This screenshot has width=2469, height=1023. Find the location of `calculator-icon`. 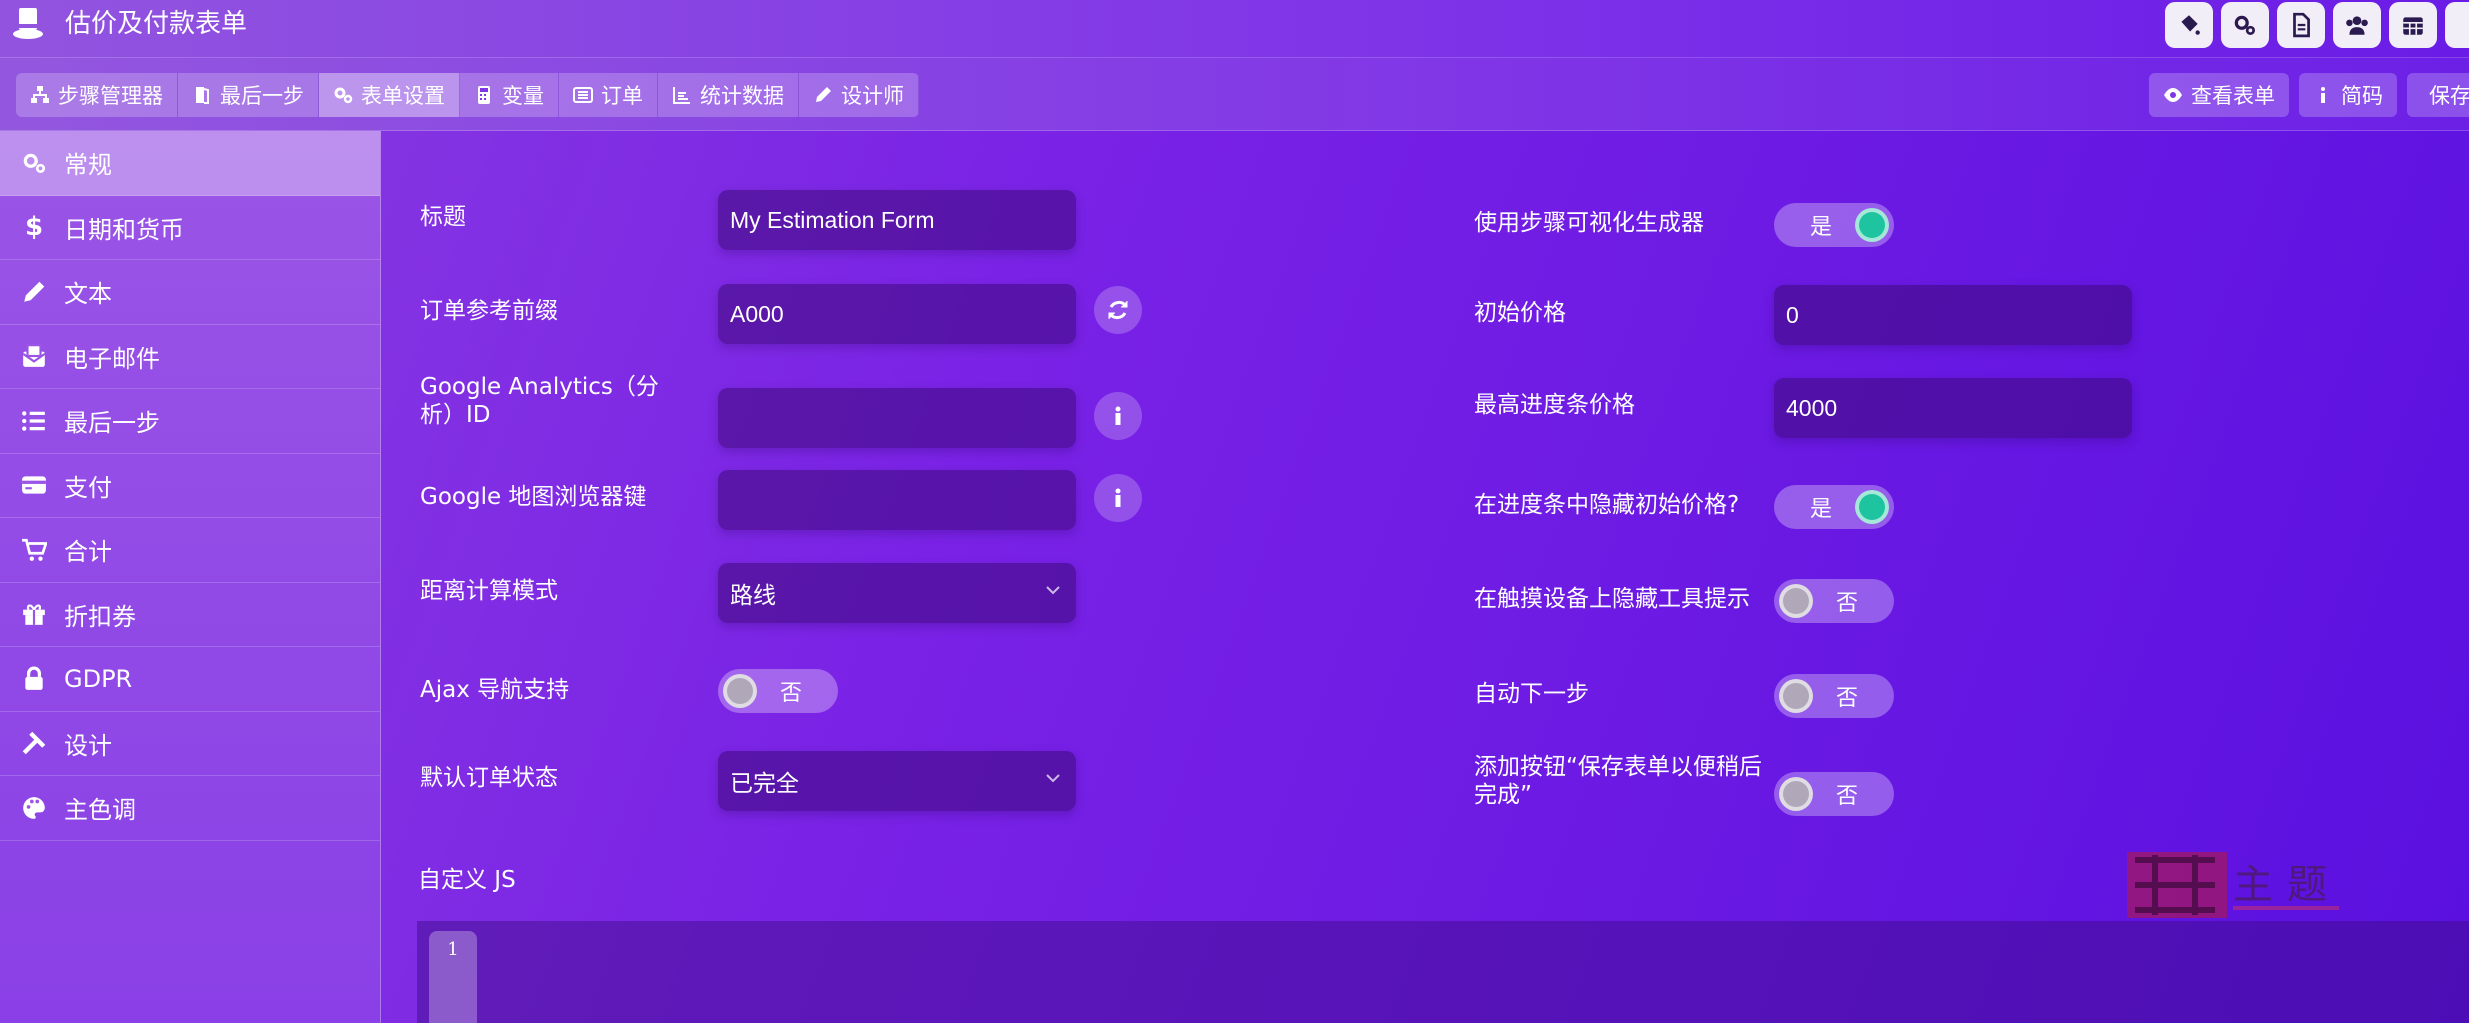

calculator-icon is located at coordinates (484, 95).